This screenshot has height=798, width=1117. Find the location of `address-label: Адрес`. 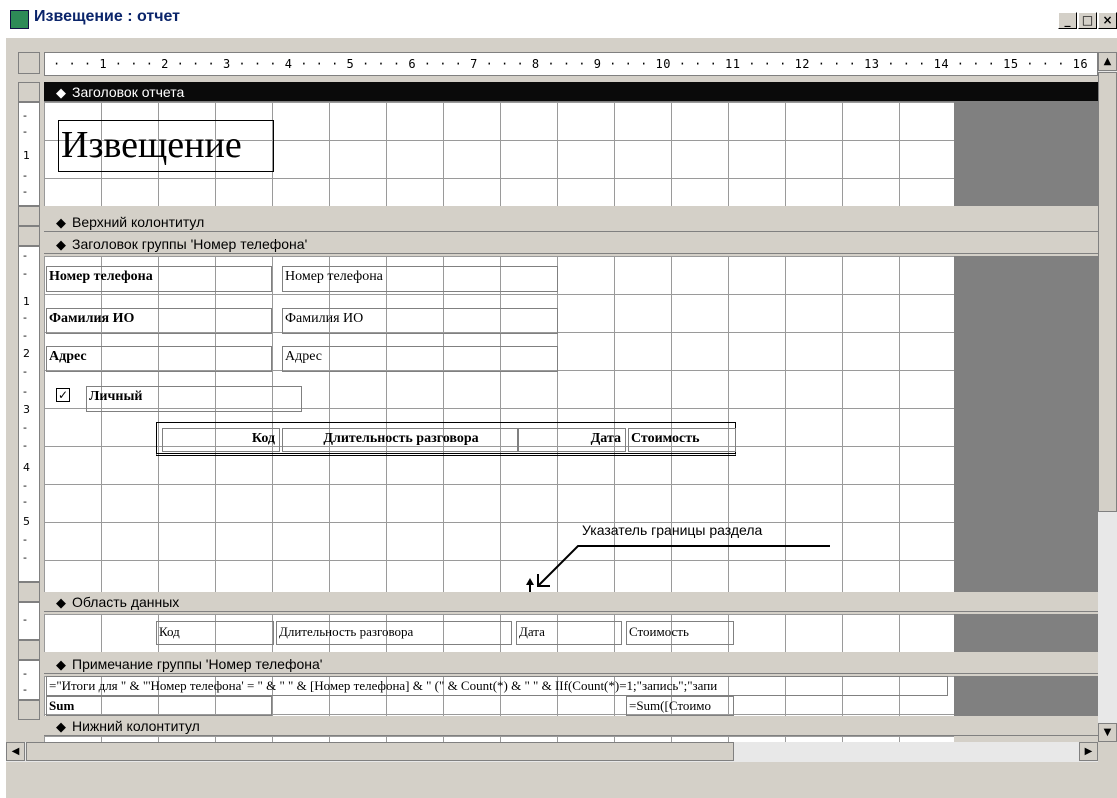

address-label: Адрес is located at coordinates (159, 359).